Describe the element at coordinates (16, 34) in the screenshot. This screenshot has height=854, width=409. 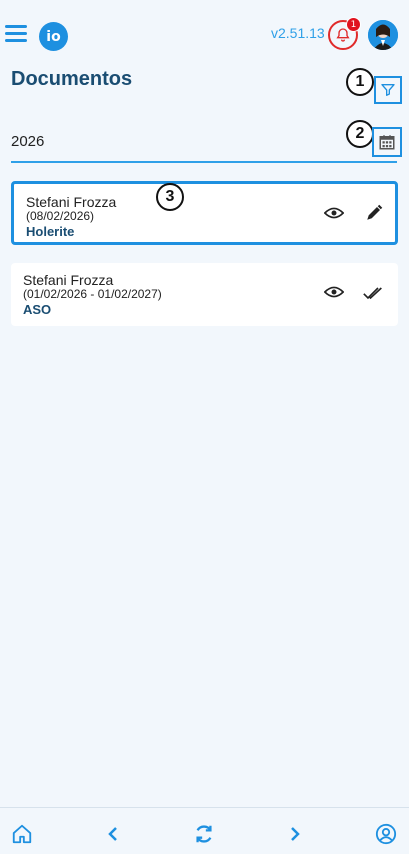
I see `menu-icon` at that location.